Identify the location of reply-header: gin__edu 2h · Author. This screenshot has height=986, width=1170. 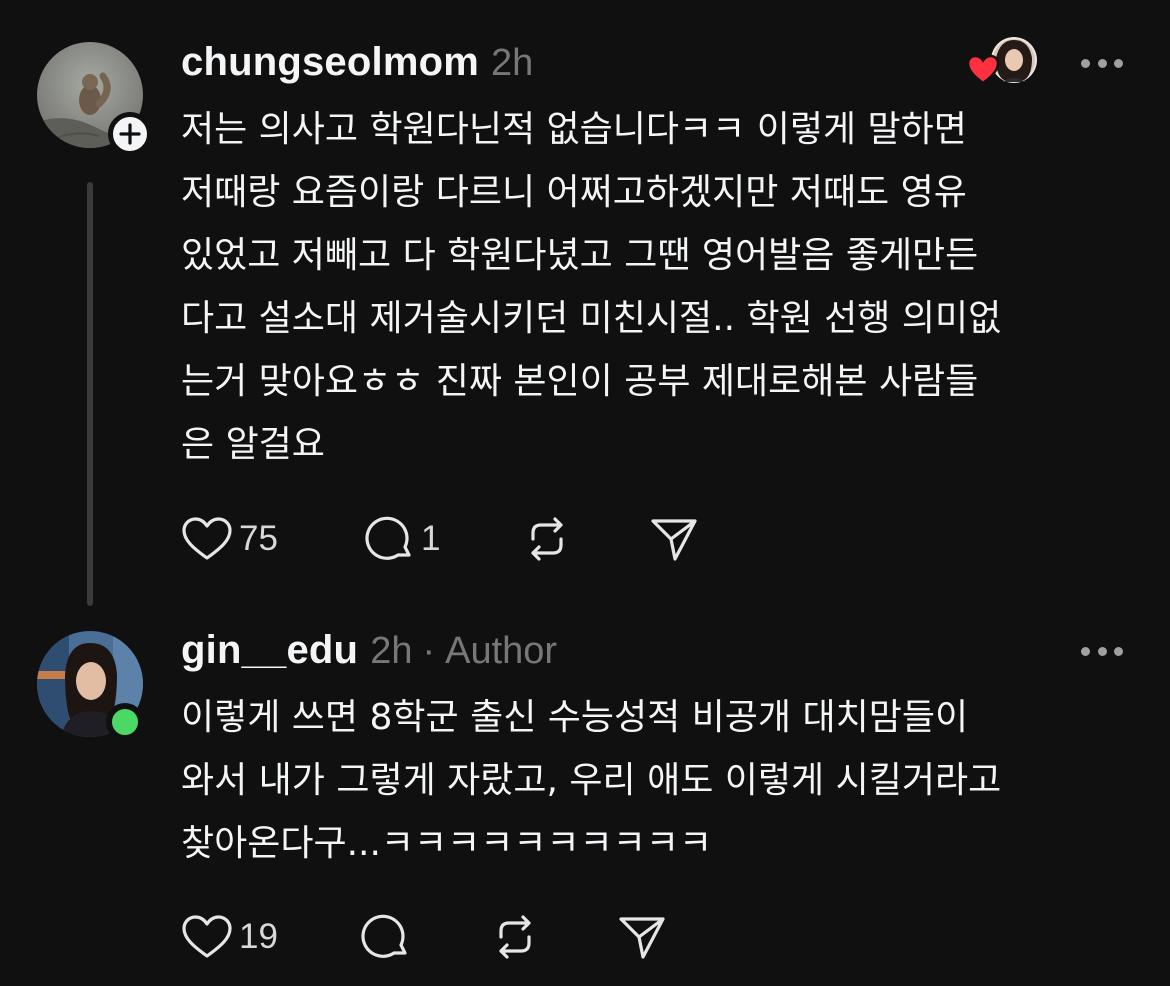
(369, 653).